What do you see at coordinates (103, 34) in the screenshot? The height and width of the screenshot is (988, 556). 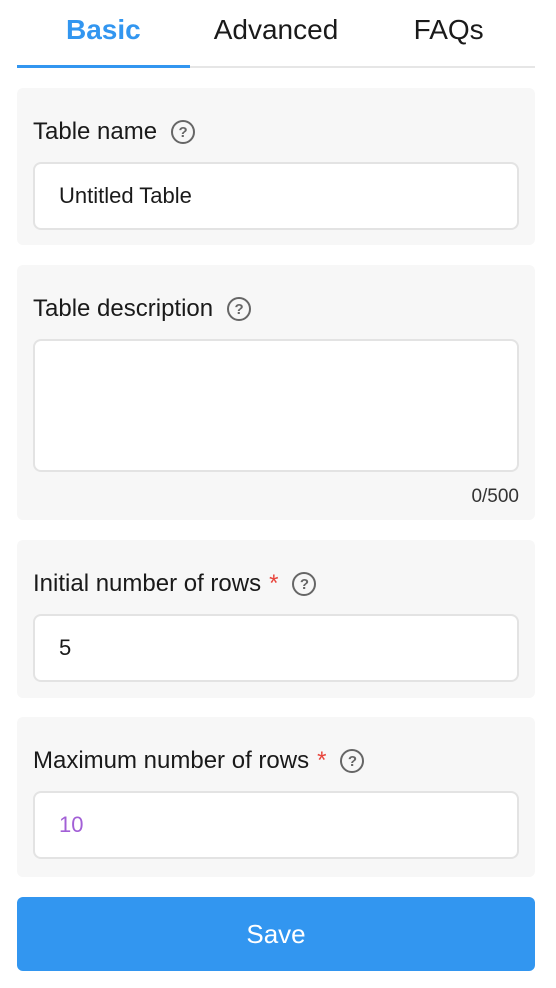 I see `tab-basic: Basic` at bounding box center [103, 34].